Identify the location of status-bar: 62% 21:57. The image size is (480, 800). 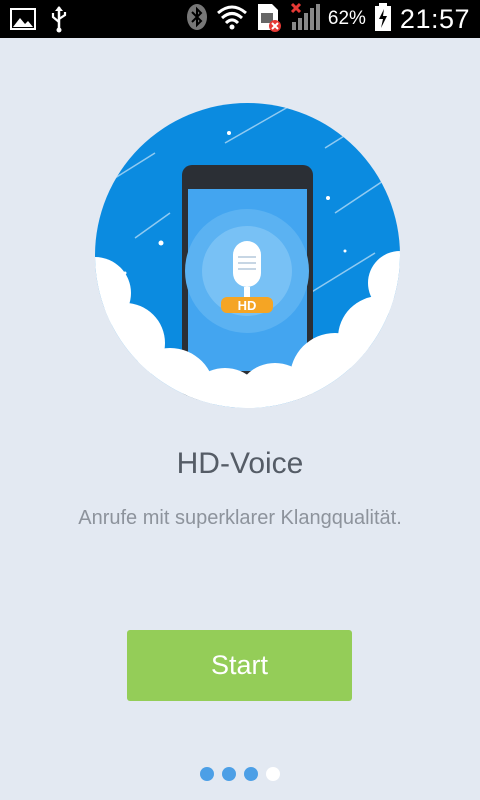
(240, 19).